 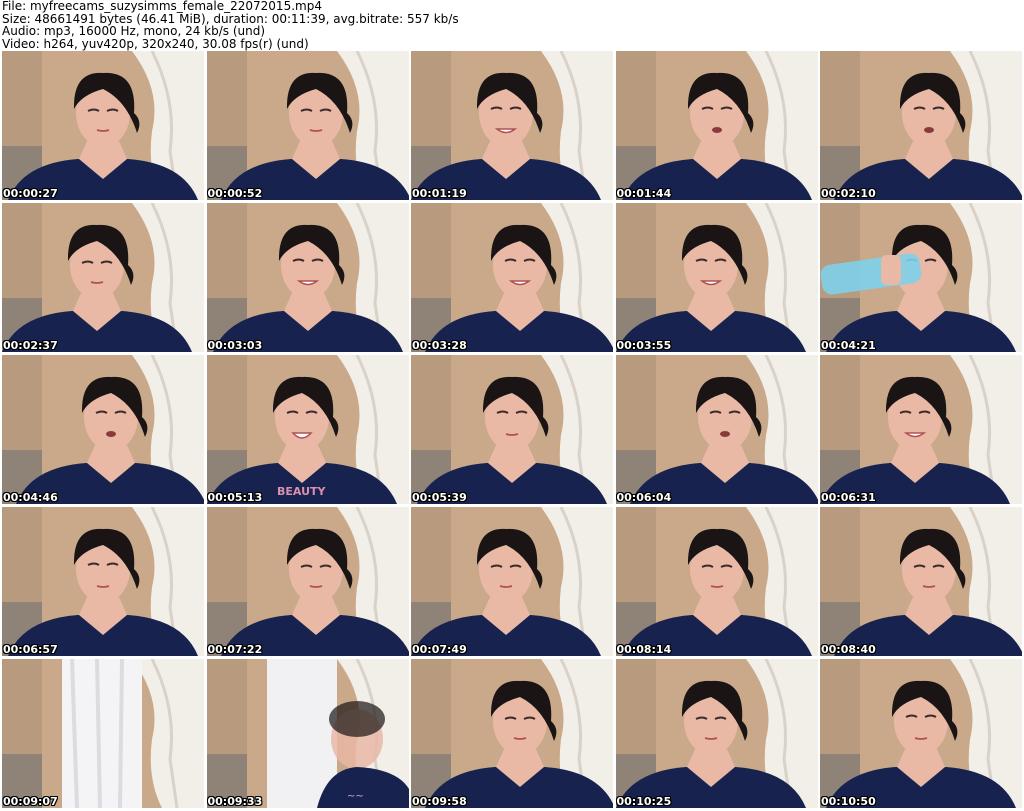 I want to click on thumbnail-timestamp: 00:09:33, so click(x=235, y=801).